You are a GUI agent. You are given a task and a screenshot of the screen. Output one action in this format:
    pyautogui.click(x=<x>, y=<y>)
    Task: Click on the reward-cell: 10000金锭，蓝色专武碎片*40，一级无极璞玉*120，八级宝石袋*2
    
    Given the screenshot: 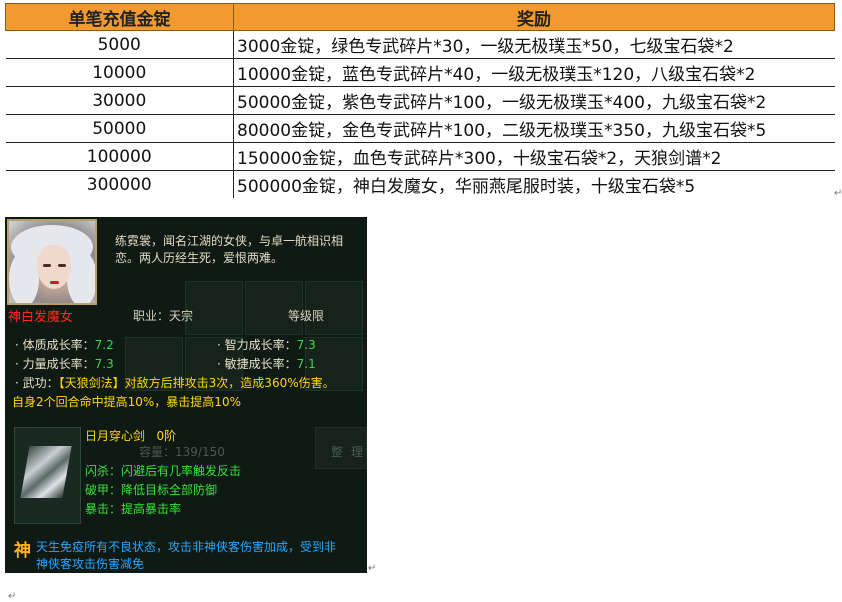 What is the action you would take?
    pyautogui.click(x=534, y=72)
    